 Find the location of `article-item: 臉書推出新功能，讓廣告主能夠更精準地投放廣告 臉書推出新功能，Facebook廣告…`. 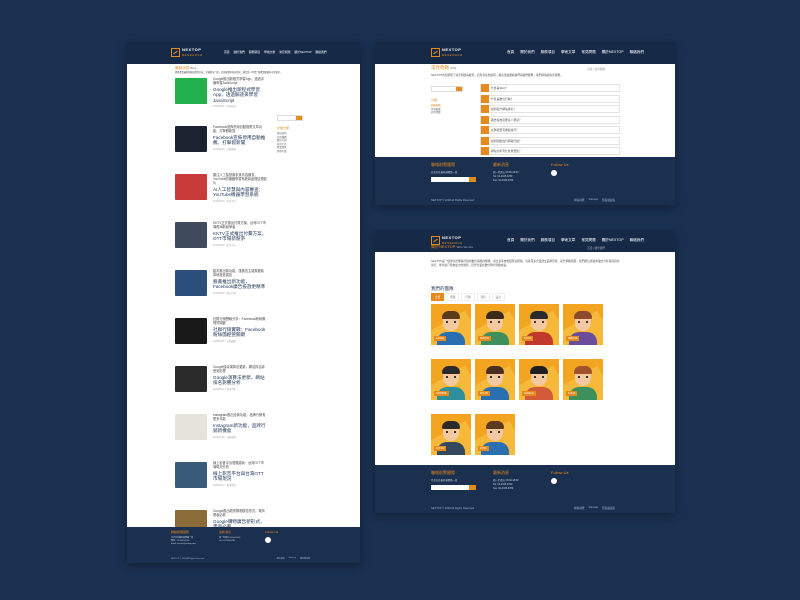

article-item: 臉書推出新功能，讓廣告主能夠更精準地投放廣告 臉書推出新功能，Facebook廣告… is located at coordinates (240, 282).